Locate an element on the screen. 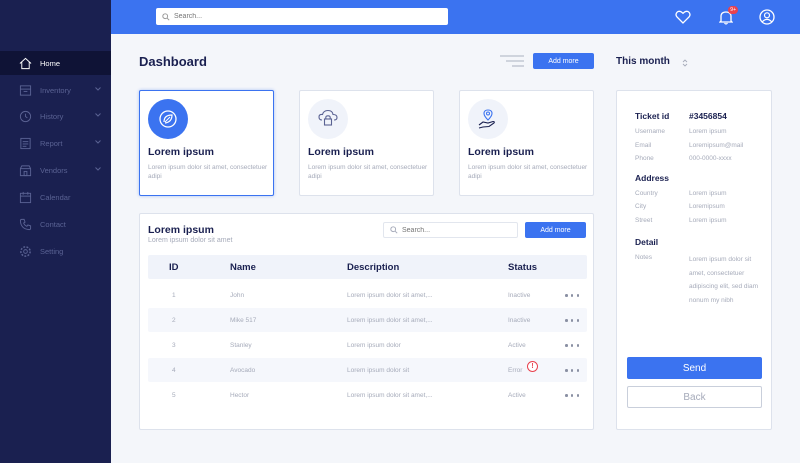 The image size is (800, 463). leaf-globe-icon is located at coordinates (168, 119).